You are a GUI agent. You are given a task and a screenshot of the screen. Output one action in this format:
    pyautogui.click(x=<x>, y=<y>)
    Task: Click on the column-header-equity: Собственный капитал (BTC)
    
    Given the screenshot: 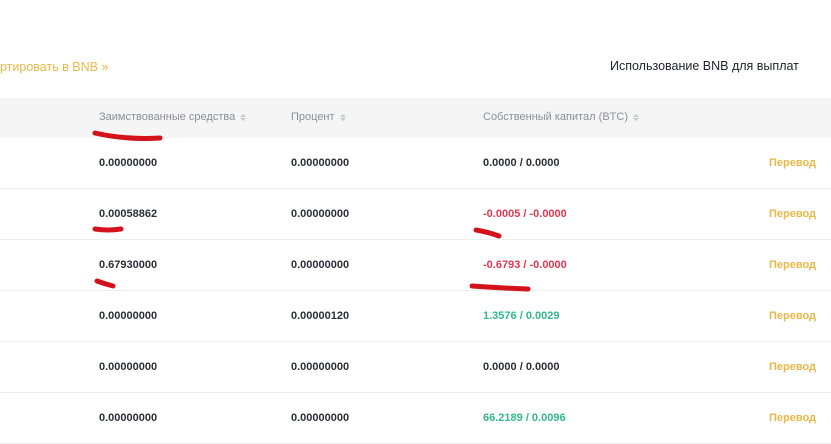 What is the action you would take?
    pyautogui.click(x=561, y=117)
    